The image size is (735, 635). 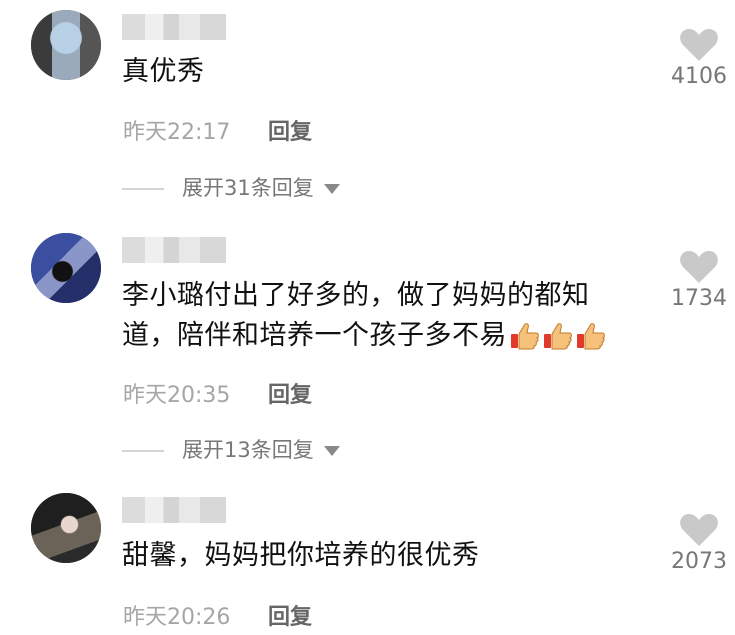 I want to click on expand-label: 展开31条回复, so click(x=248, y=188).